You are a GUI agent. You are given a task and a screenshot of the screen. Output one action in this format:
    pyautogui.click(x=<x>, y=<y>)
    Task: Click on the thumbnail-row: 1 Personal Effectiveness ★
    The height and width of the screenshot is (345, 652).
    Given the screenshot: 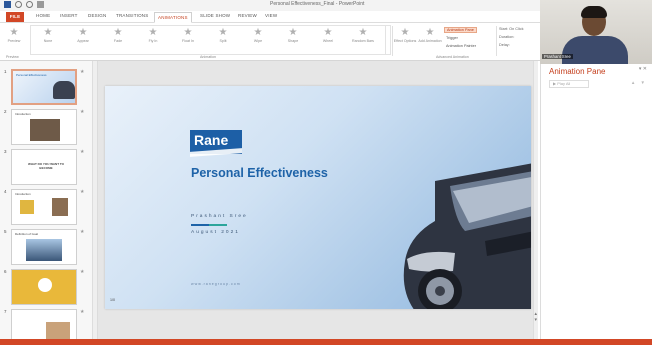 What is the action you would take?
    pyautogui.click(x=48, y=87)
    